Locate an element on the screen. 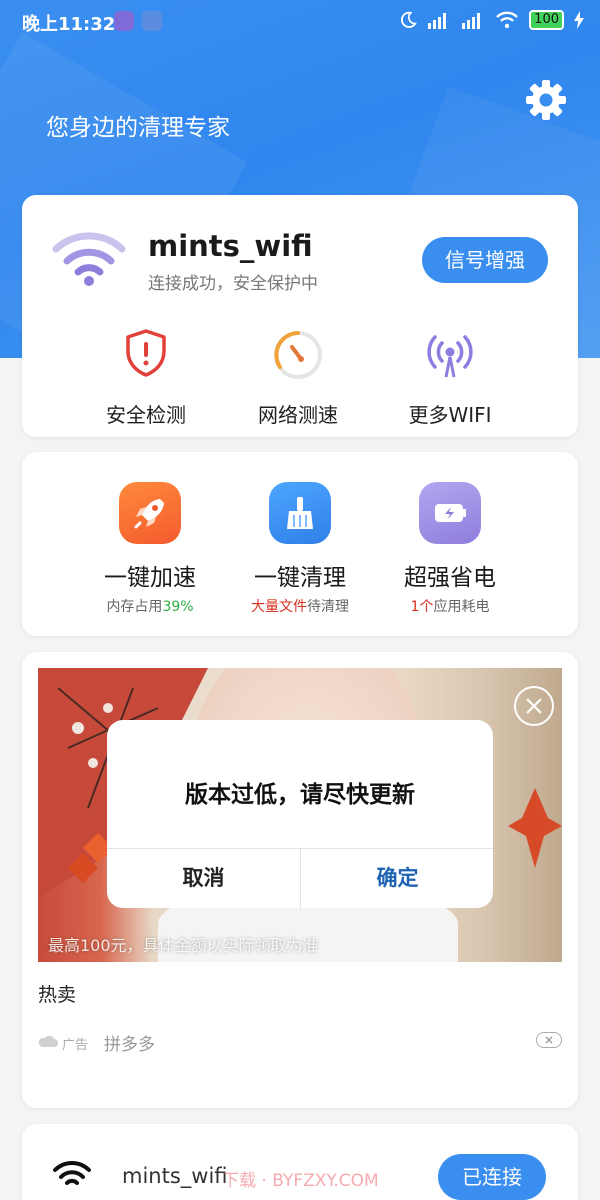 The height and width of the screenshot is (1200, 600). wifi-status-icon is located at coordinates (507, 20).